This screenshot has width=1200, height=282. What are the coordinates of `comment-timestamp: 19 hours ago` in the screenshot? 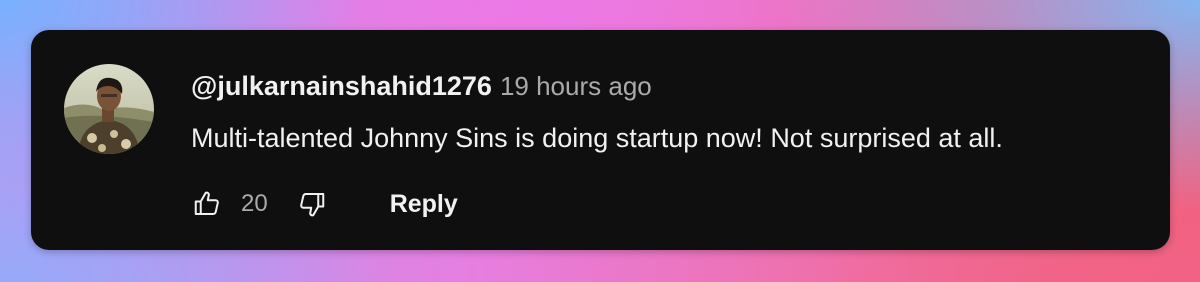 It's located at (576, 86).